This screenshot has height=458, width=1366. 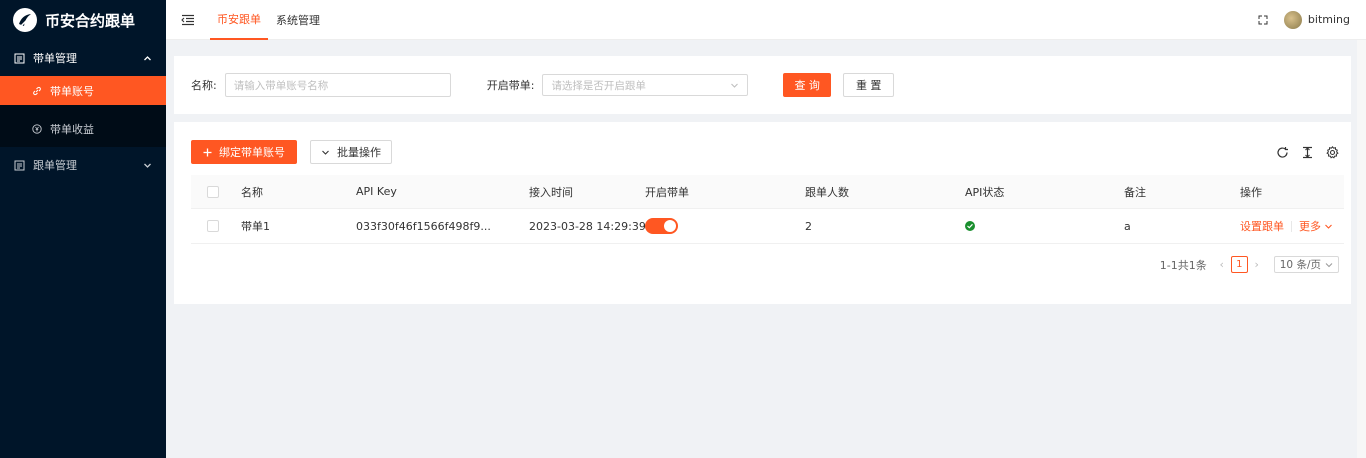 I want to click on menu-fold-icon, so click(x=187, y=19).